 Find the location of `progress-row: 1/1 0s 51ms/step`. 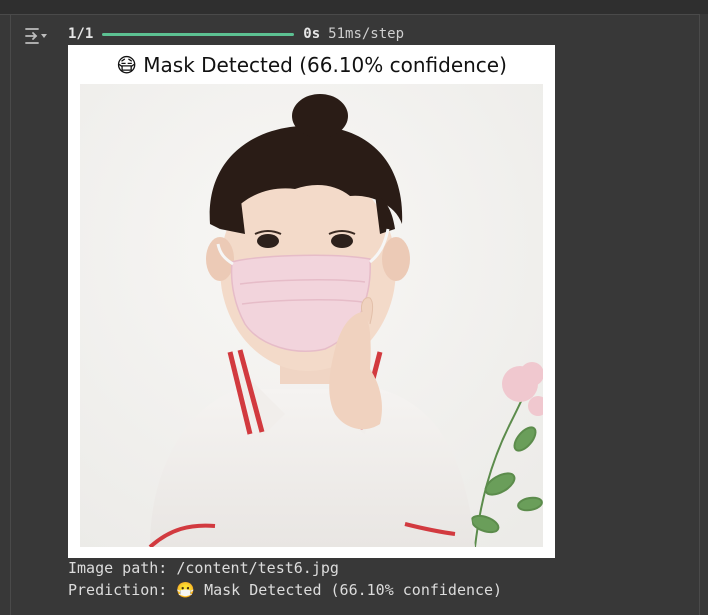

progress-row: 1/1 0s 51ms/step is located at coordinates (236, 34).